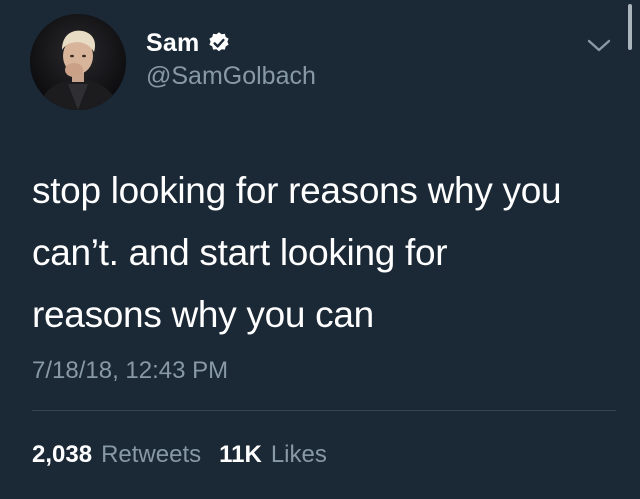 This screenshot has width=640, height=499. What do you see at coordinates (151, 454) in the screenshot?
I see `retweets-label: Retweets` at bounding box center [151, 454].